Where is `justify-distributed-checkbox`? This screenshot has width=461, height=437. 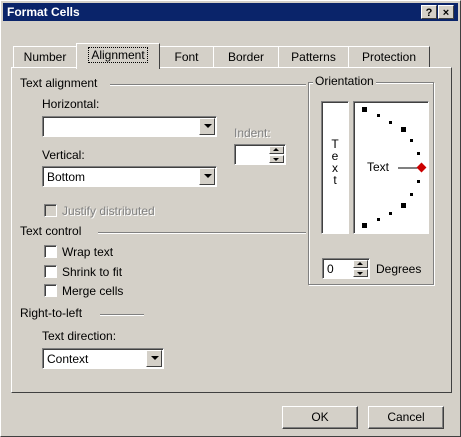
justify-distributed-checkbox is located at coordinates (50, 210).